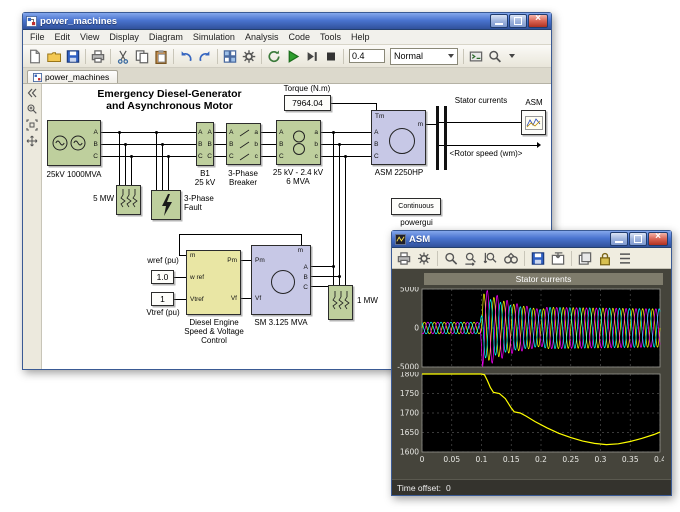  What do you see at coordinates (538, 20) in the screenshot?
I see `close-button` at bounding box center [538, 20].